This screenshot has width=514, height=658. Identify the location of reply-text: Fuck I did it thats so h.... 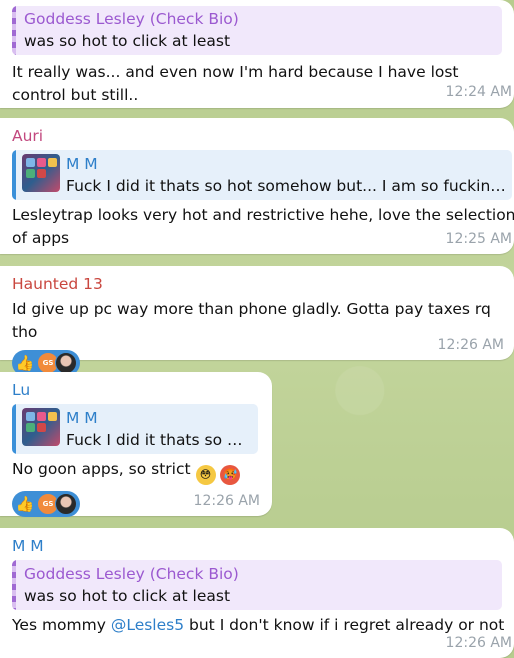
(158, 440).